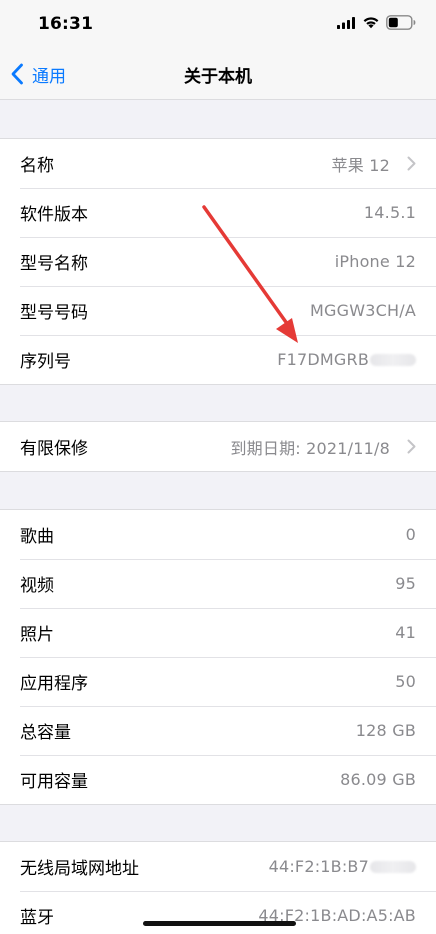 The image size is (436, 934). What do you see at coordinates (310, 448) in the screenshot?
I see `row-value: 到期日期: 2021/11/8` at bounding box center [310, 448].